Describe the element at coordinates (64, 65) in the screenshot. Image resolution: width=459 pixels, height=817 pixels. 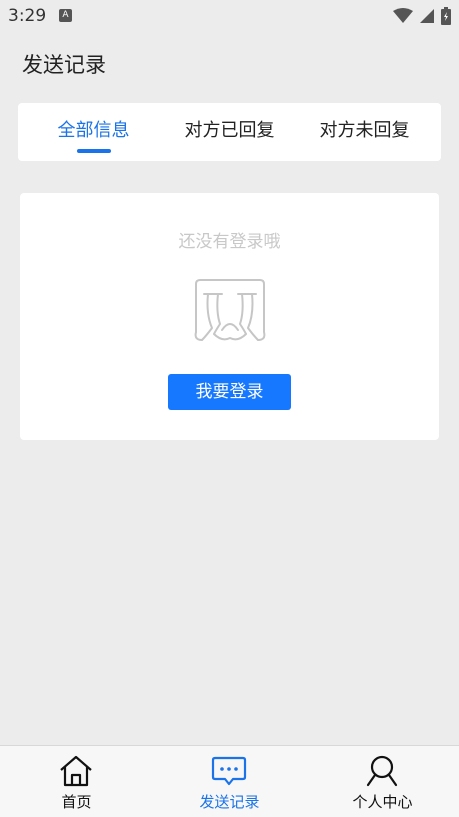
I see `page-title: 发送记录` at that location.